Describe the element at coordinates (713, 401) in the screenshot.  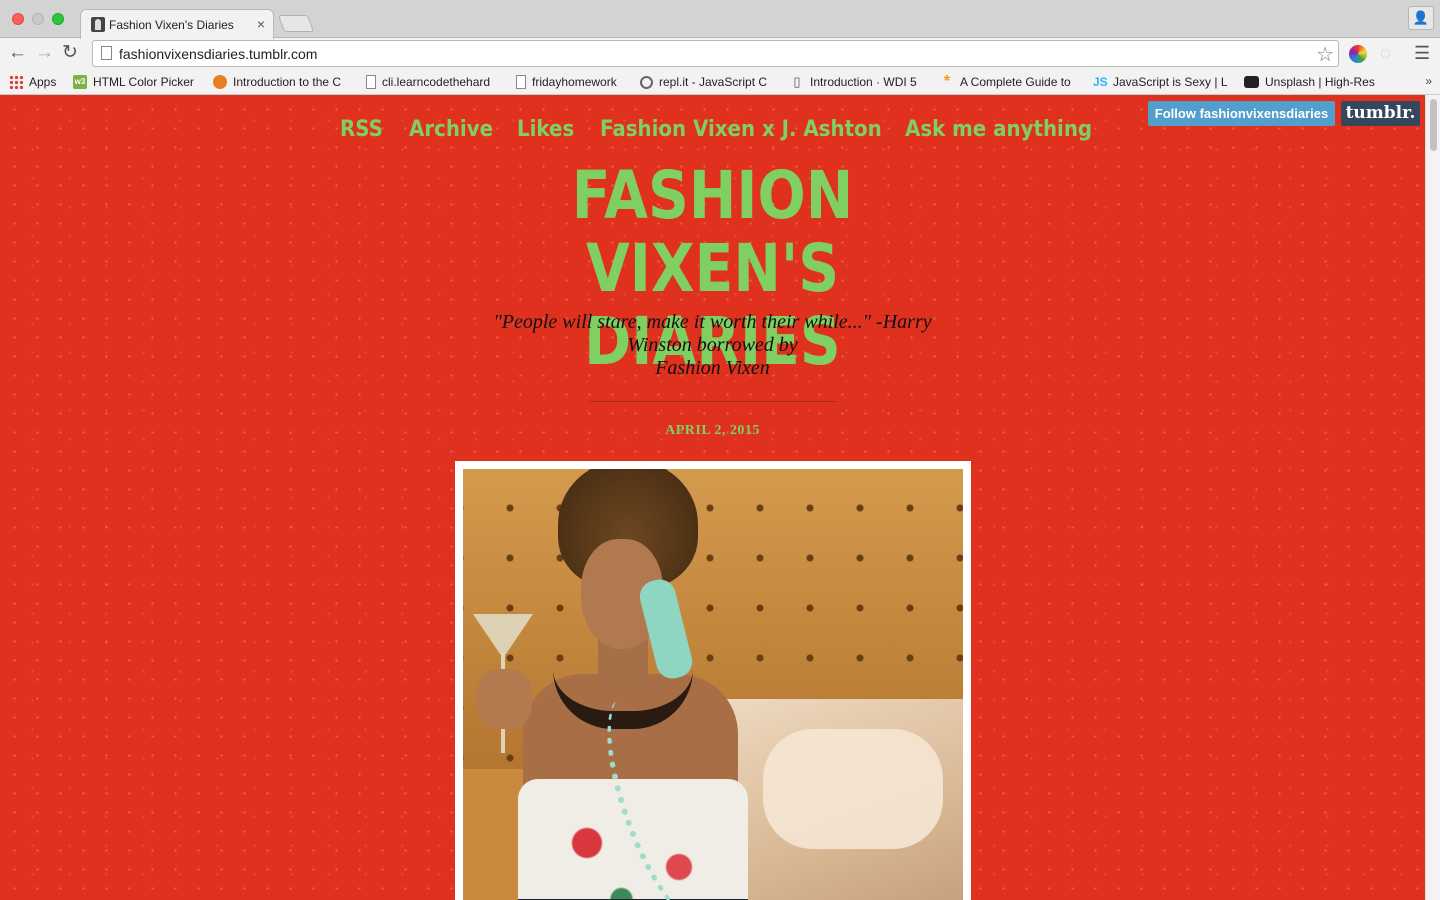
I see `header-divider` at that location.